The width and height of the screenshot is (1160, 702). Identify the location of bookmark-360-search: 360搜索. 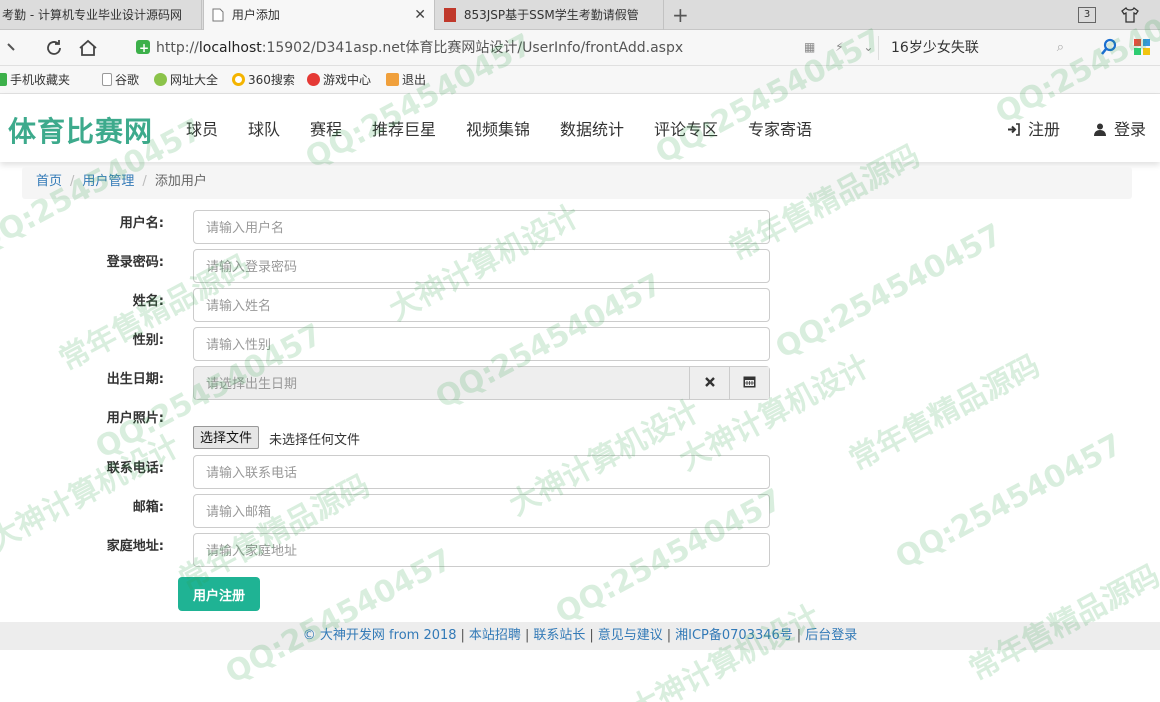
(263, 80).